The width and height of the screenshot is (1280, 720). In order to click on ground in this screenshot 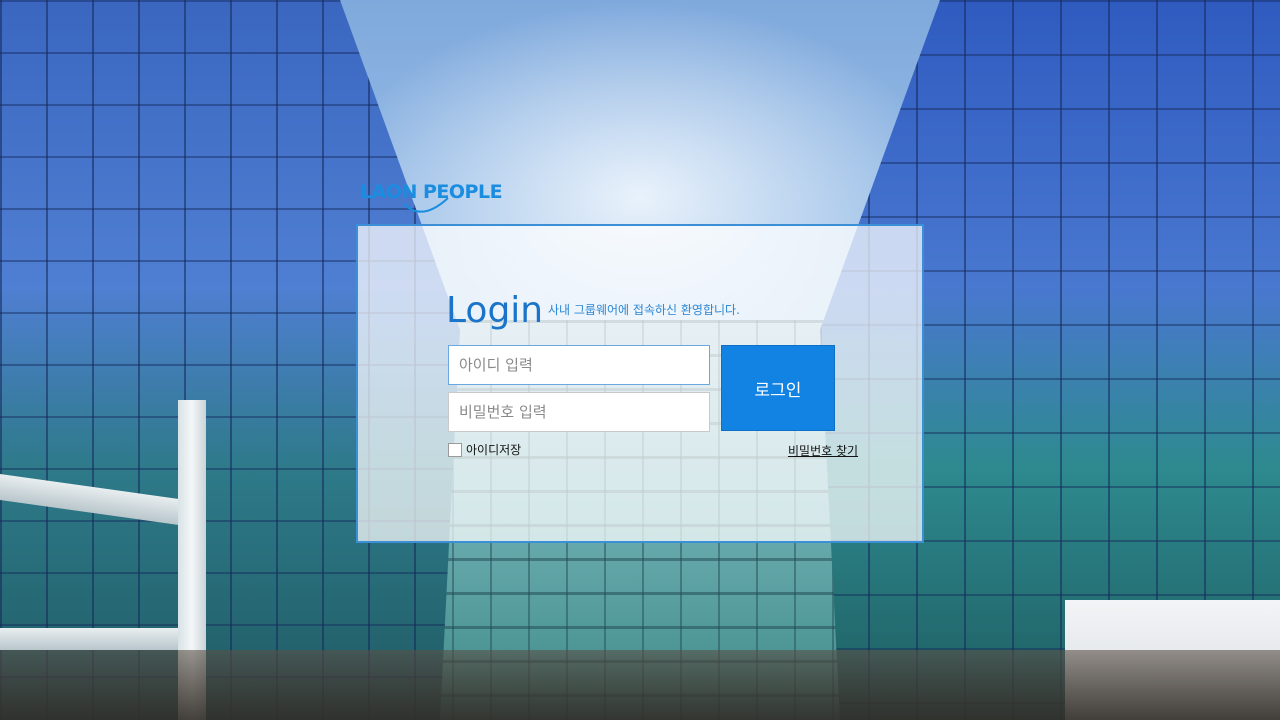, I will do `click(640, 685)`.